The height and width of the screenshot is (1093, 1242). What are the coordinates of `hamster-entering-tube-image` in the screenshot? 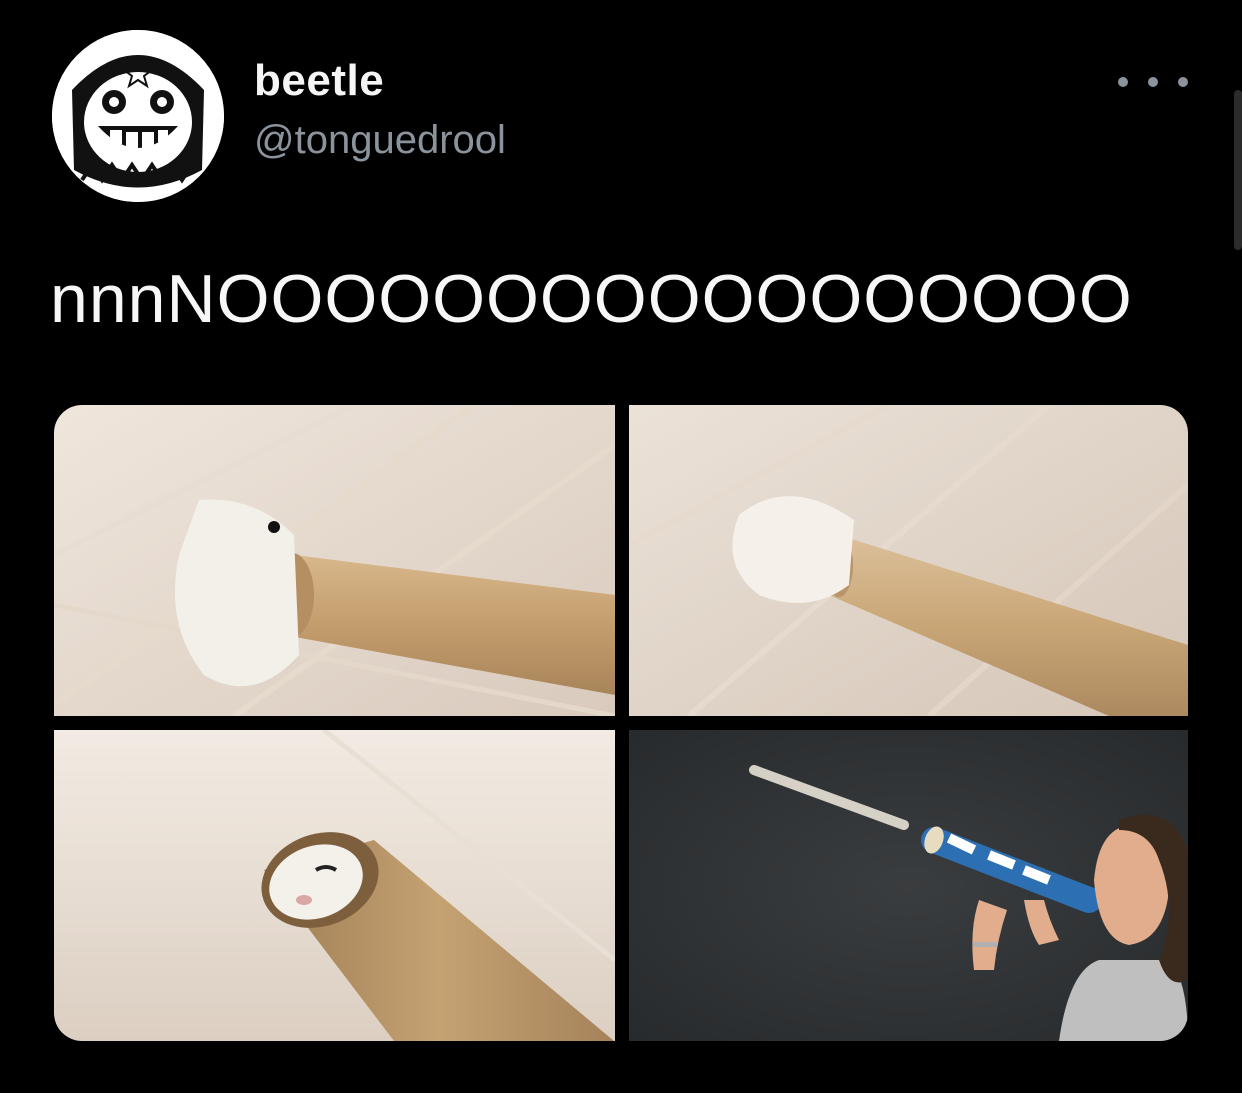 It's located at (334, 560).